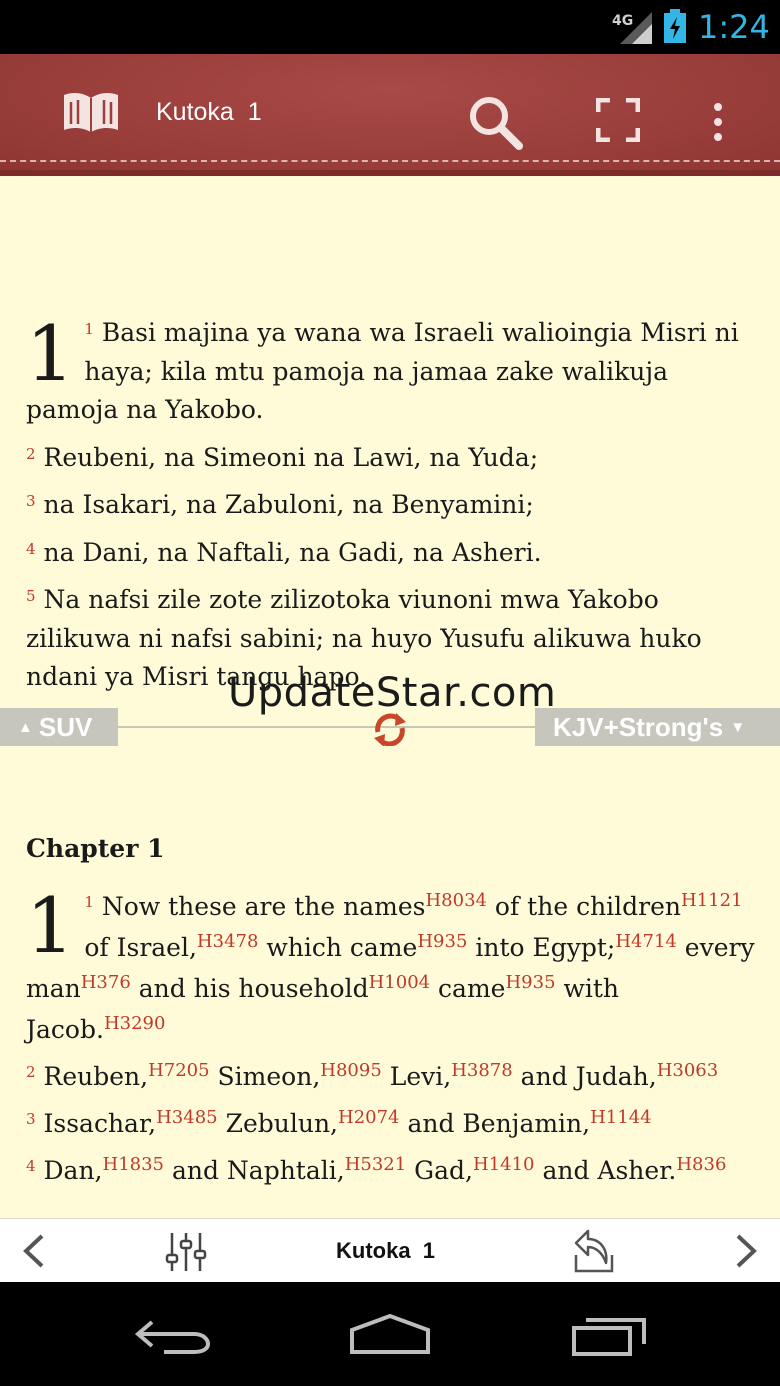  What do you see at coordinates (91, 112) in the screenshot?
I see `book-icon` at bounding box center [91, 112].